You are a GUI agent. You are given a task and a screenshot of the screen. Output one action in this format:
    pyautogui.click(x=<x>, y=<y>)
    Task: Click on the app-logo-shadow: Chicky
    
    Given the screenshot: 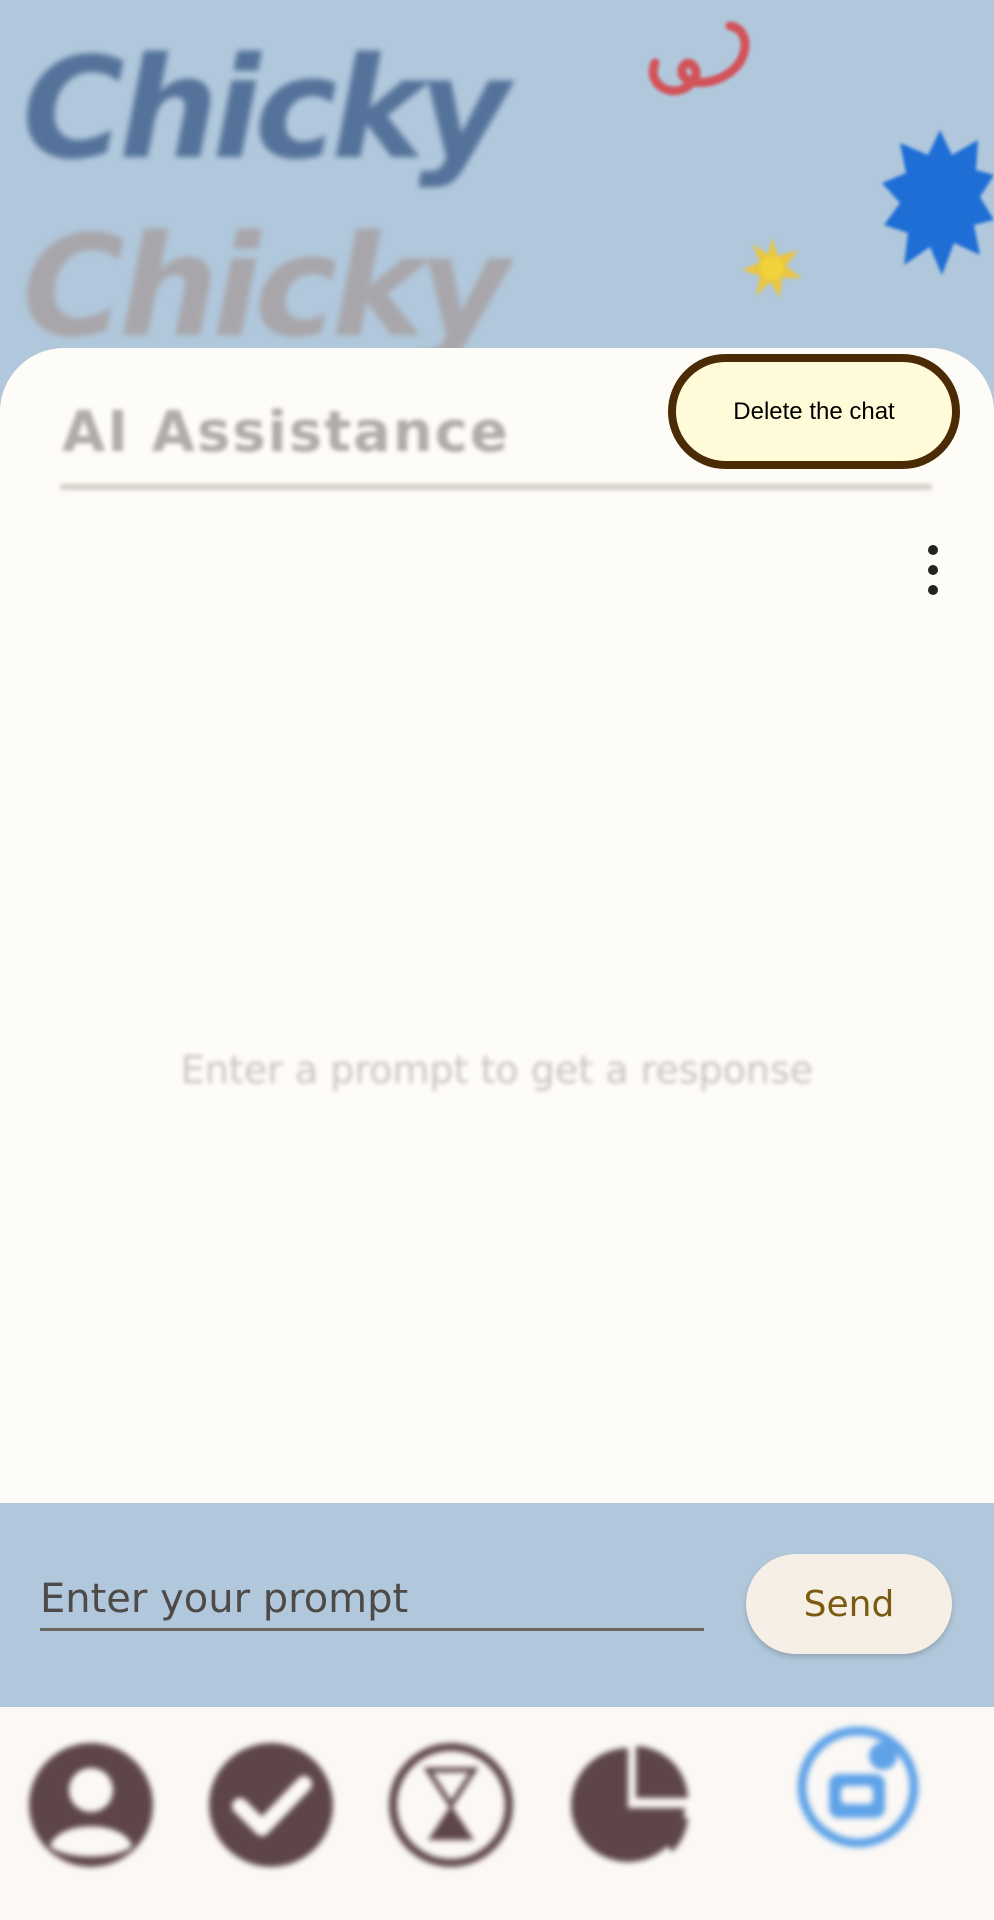 What is the action you would take?
    pyautogui.click(x=266, y=287)
    